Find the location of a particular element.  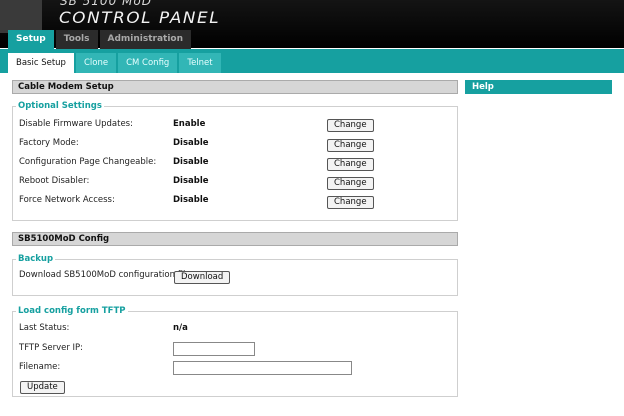

main-tabs: Setup Tools Administration is located at coordinates (100, 39).